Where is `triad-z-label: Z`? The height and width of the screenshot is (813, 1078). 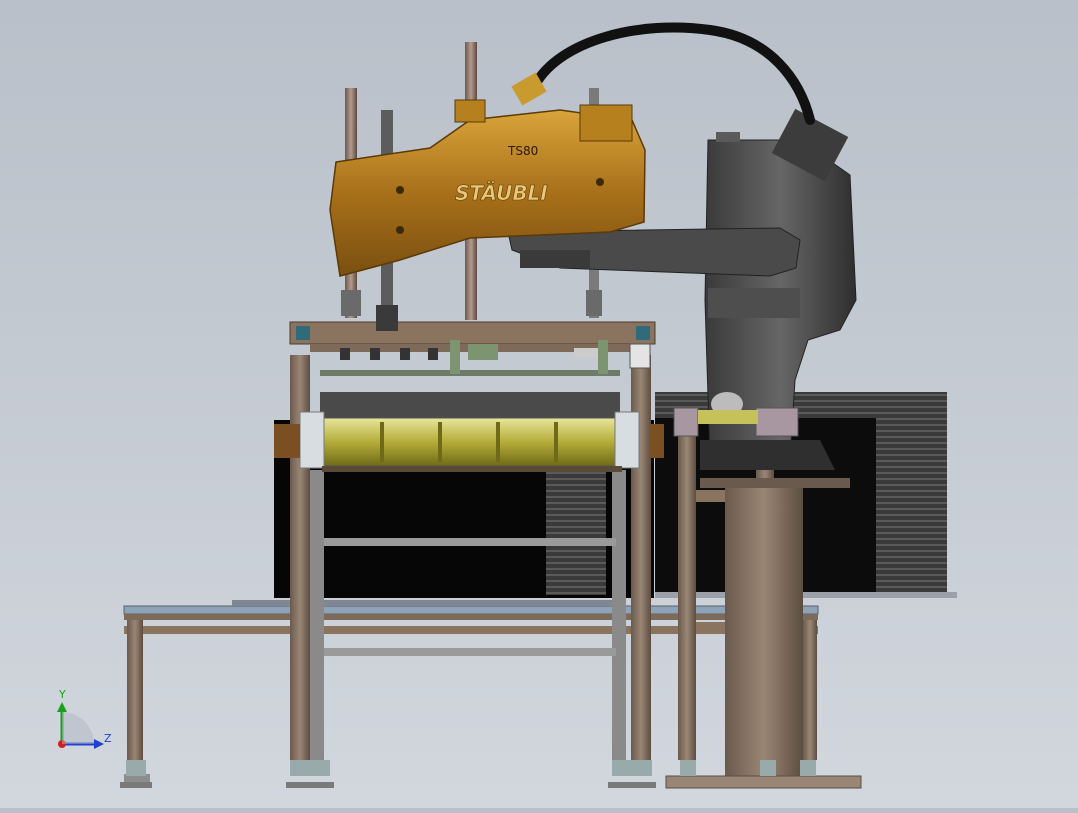 triad-z-label: Z is located at coordinates (108, 738).